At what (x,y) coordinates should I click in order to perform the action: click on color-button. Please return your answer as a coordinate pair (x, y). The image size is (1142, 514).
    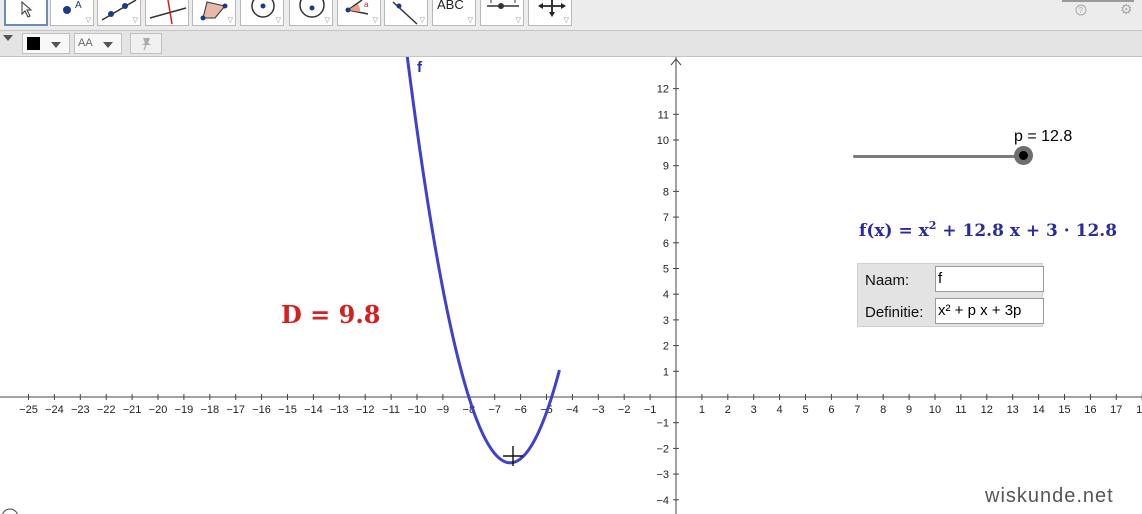
    Looking at the image, I should click on (46, 43).